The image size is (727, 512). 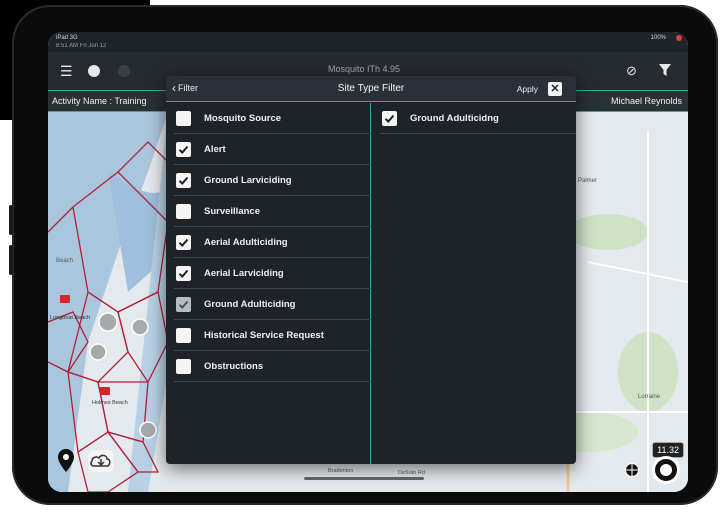 What do you see at coordinates (679, 38) in the screenshot?
I see `record-indicator-icon` at bounding box center [679, 38].